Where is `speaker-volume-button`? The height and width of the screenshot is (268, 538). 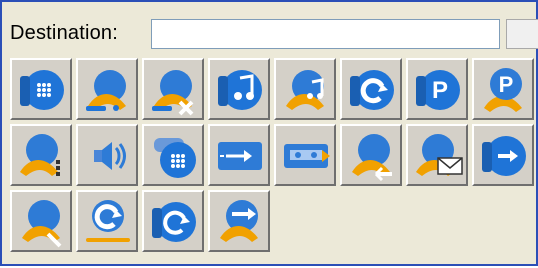
speaker-volume-button is located at coordinates (107, 155).